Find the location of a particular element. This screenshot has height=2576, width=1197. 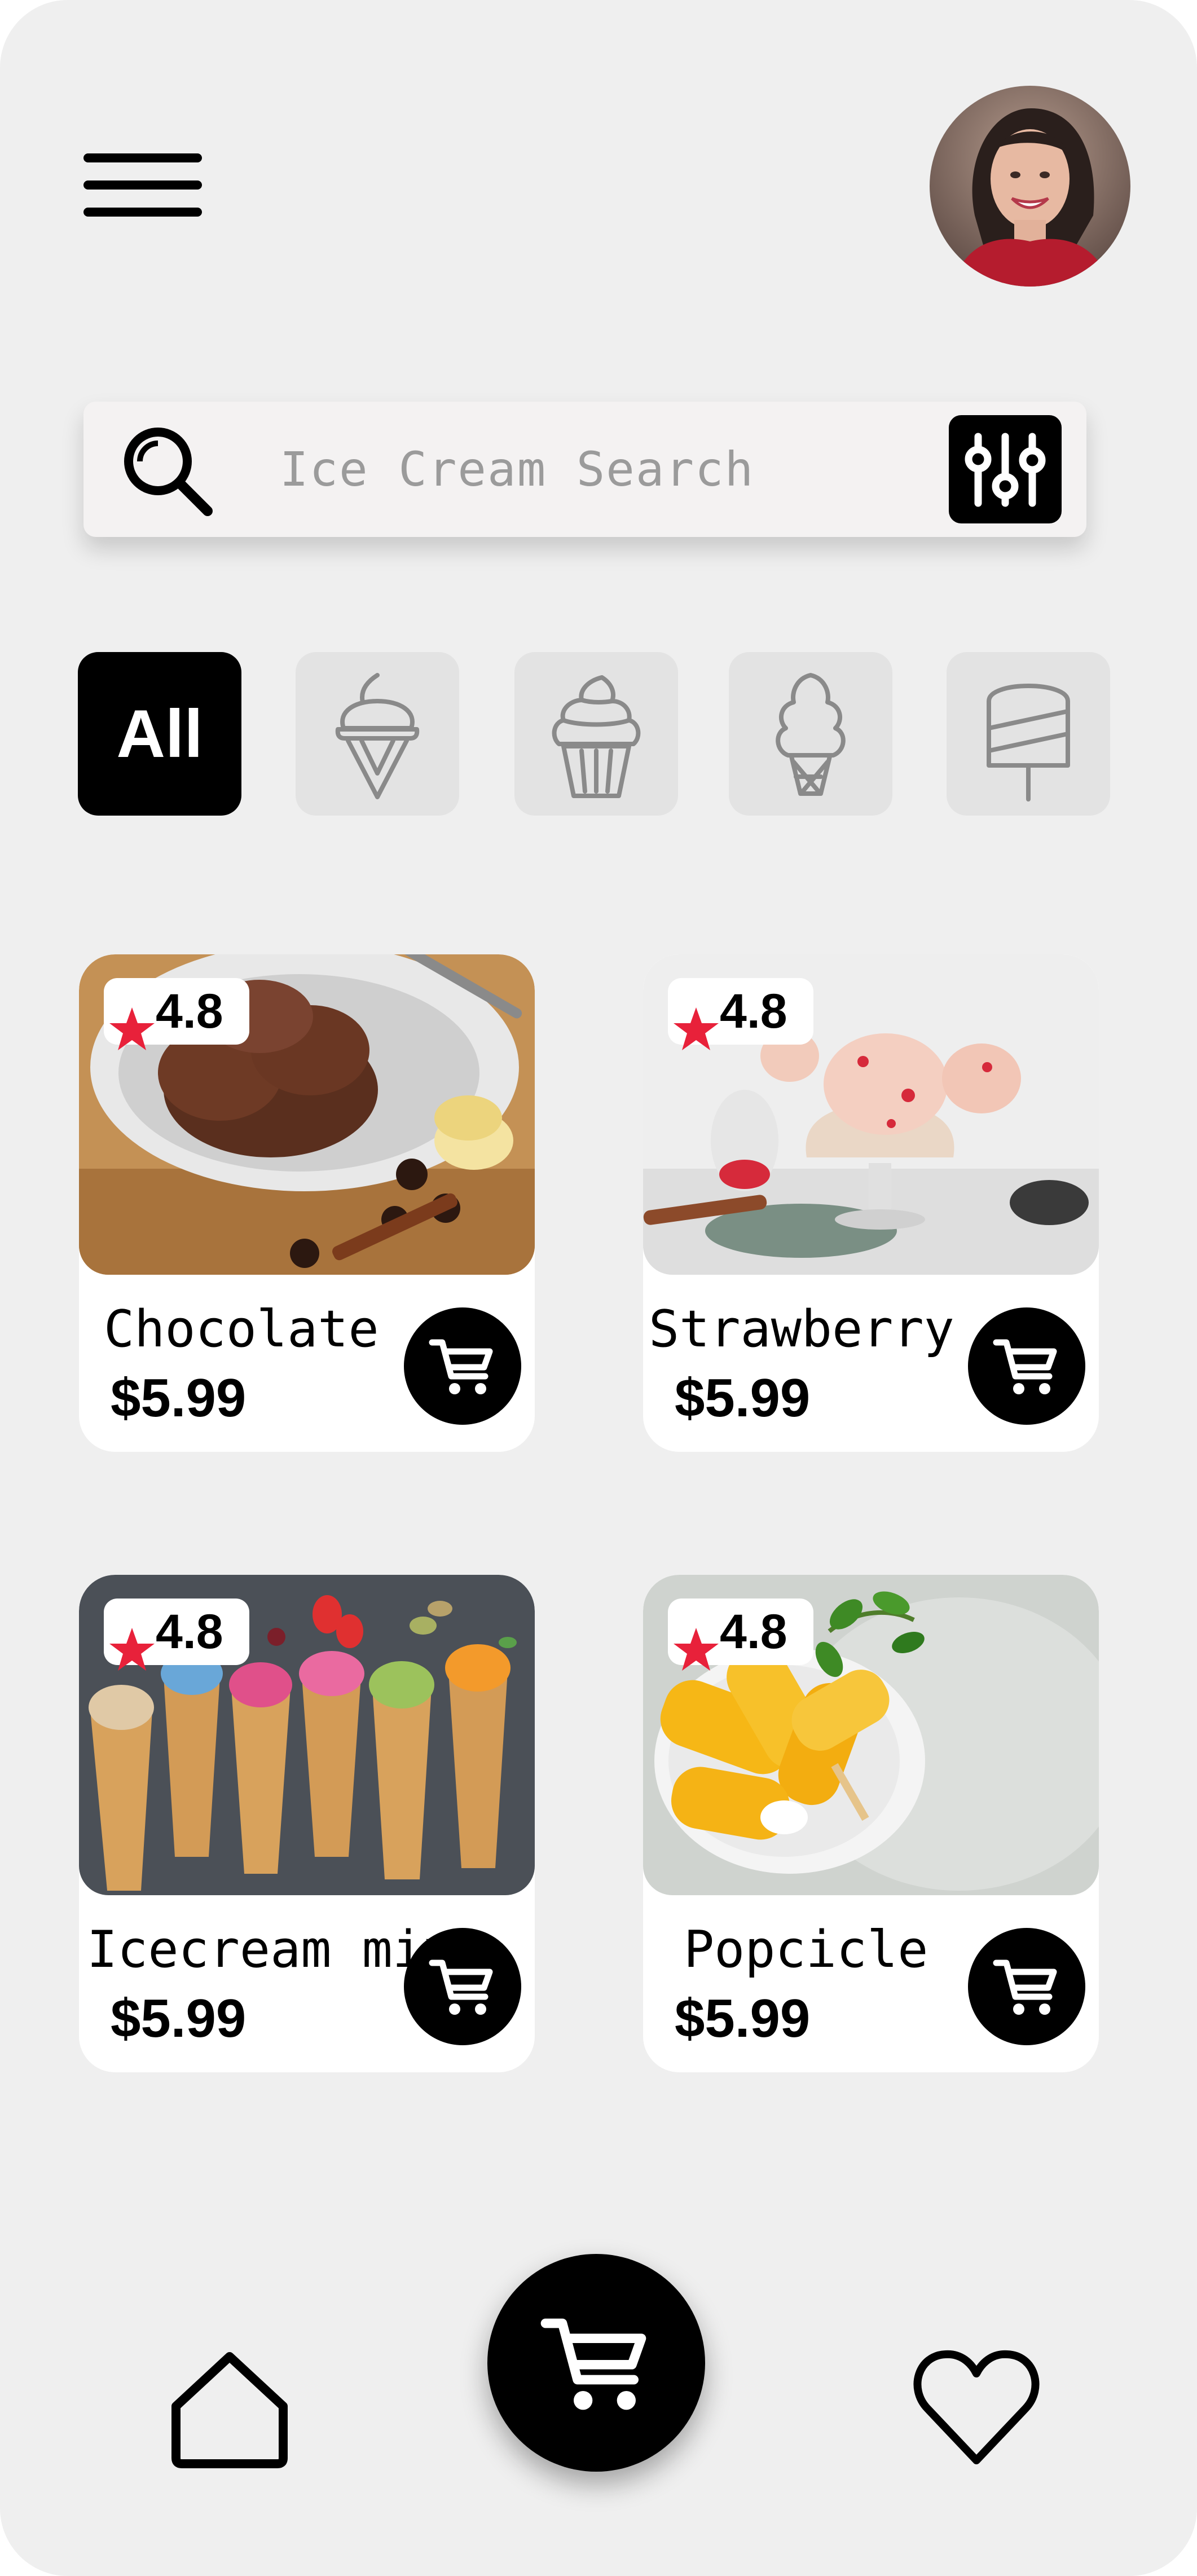

waffle-cone-icon is located at coordinates (811, 734).